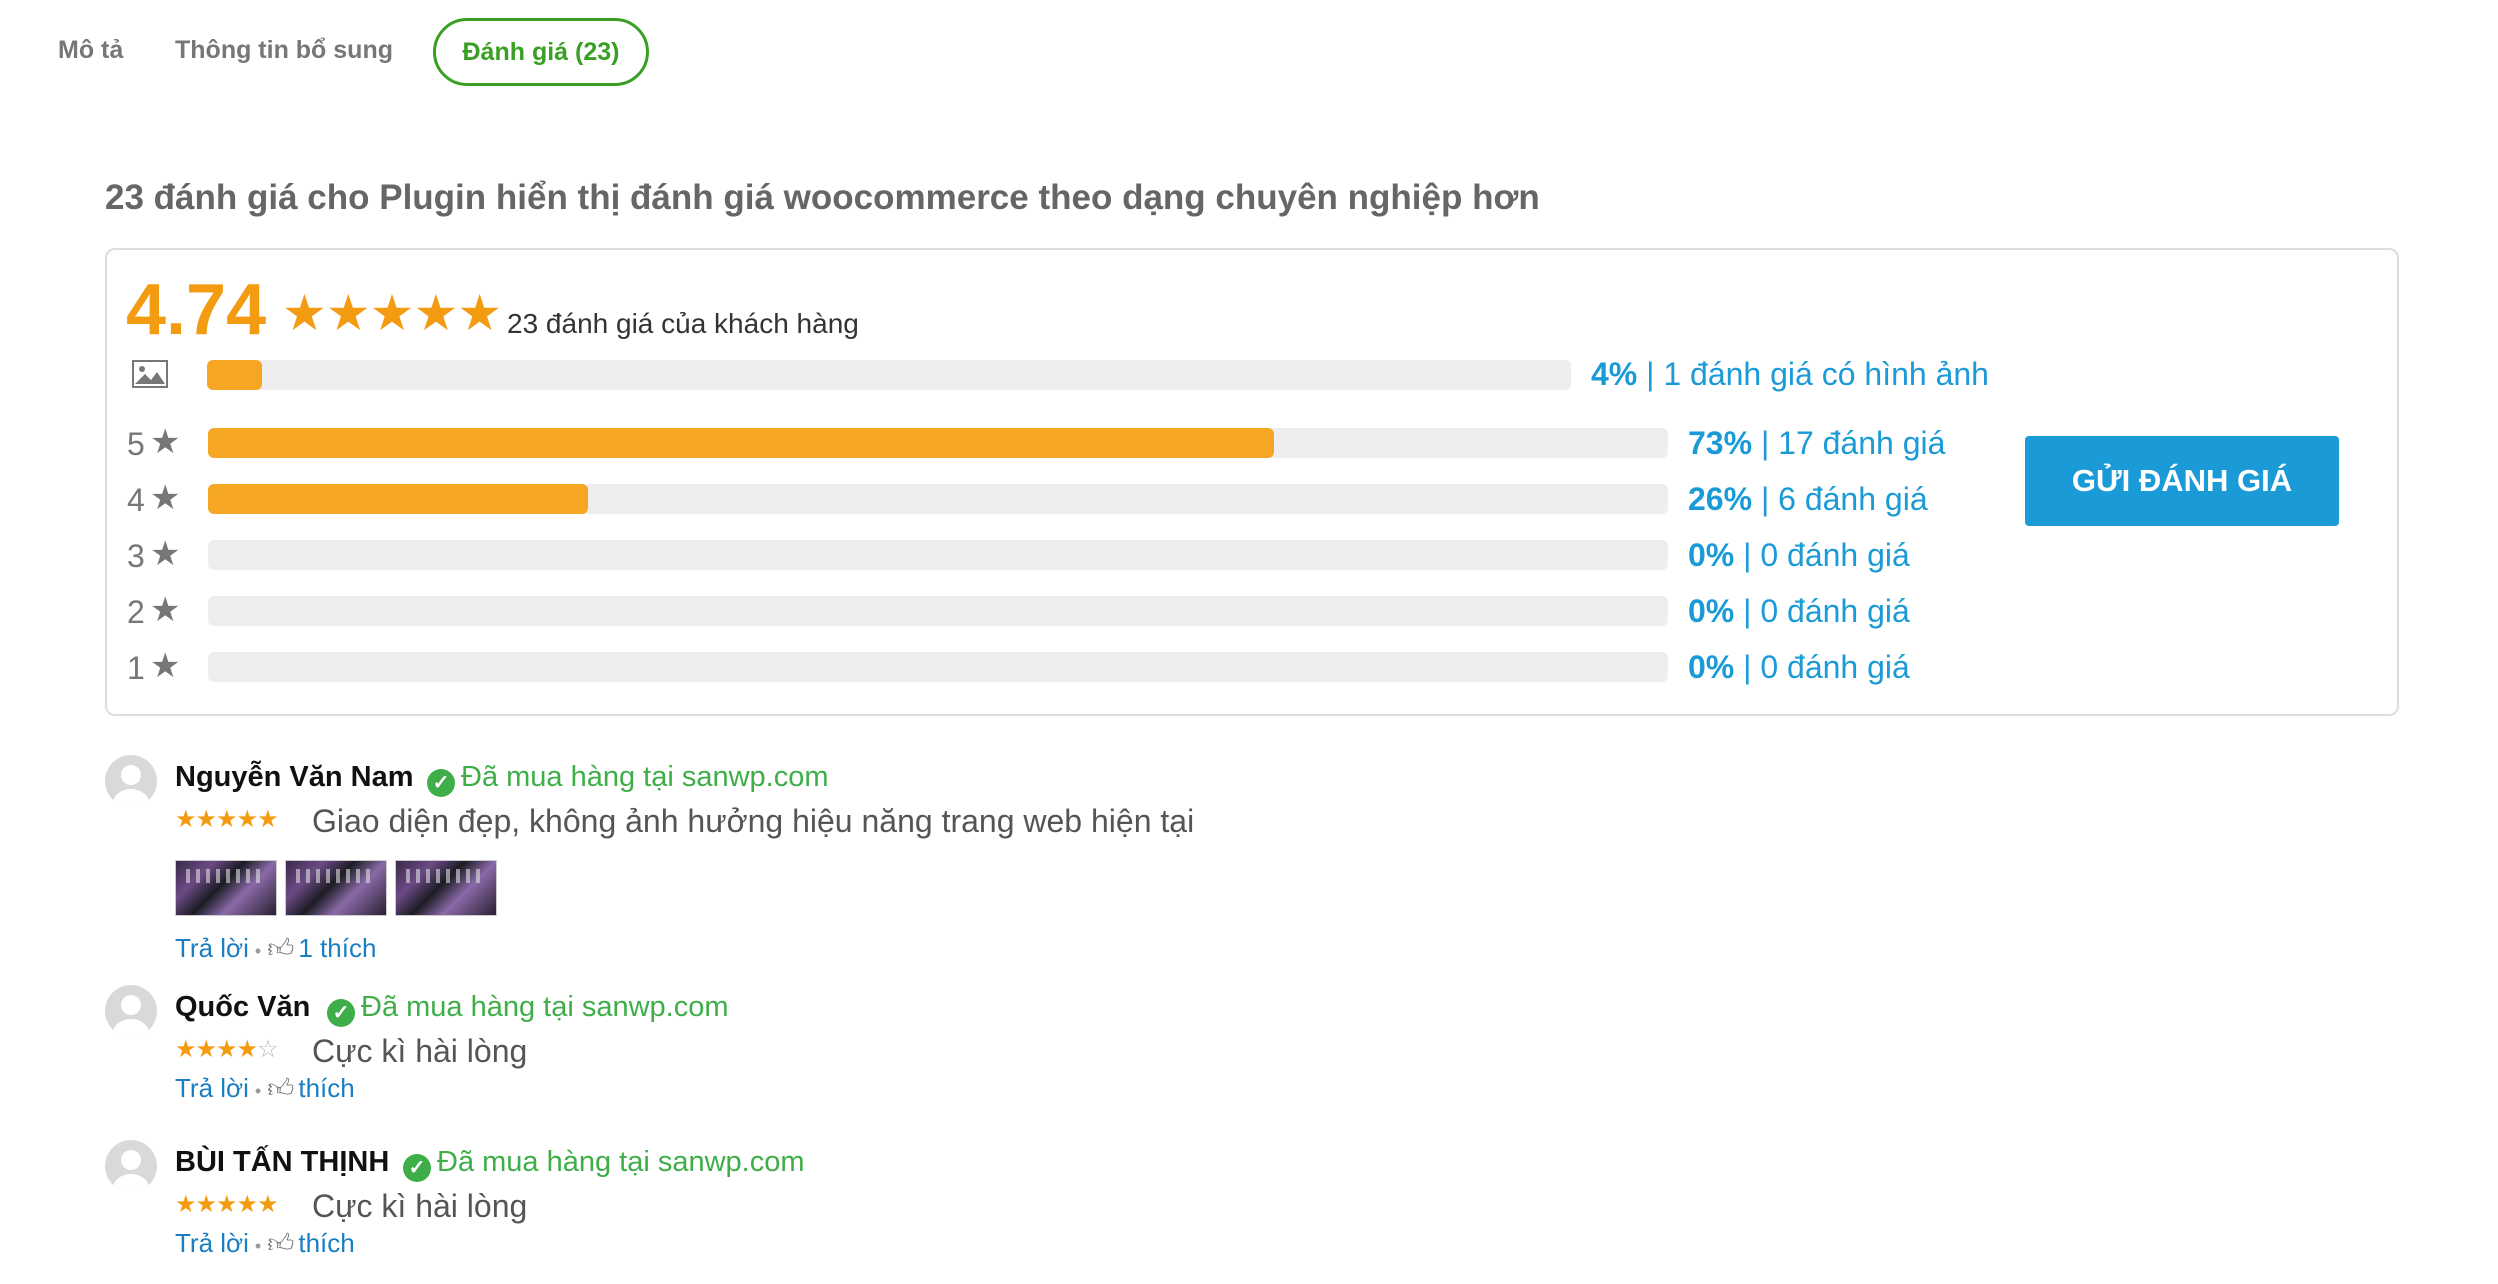  Describe the element at coordinates (90, 50) in the screenshot. I see `tab-description: Mô tả` at that location.